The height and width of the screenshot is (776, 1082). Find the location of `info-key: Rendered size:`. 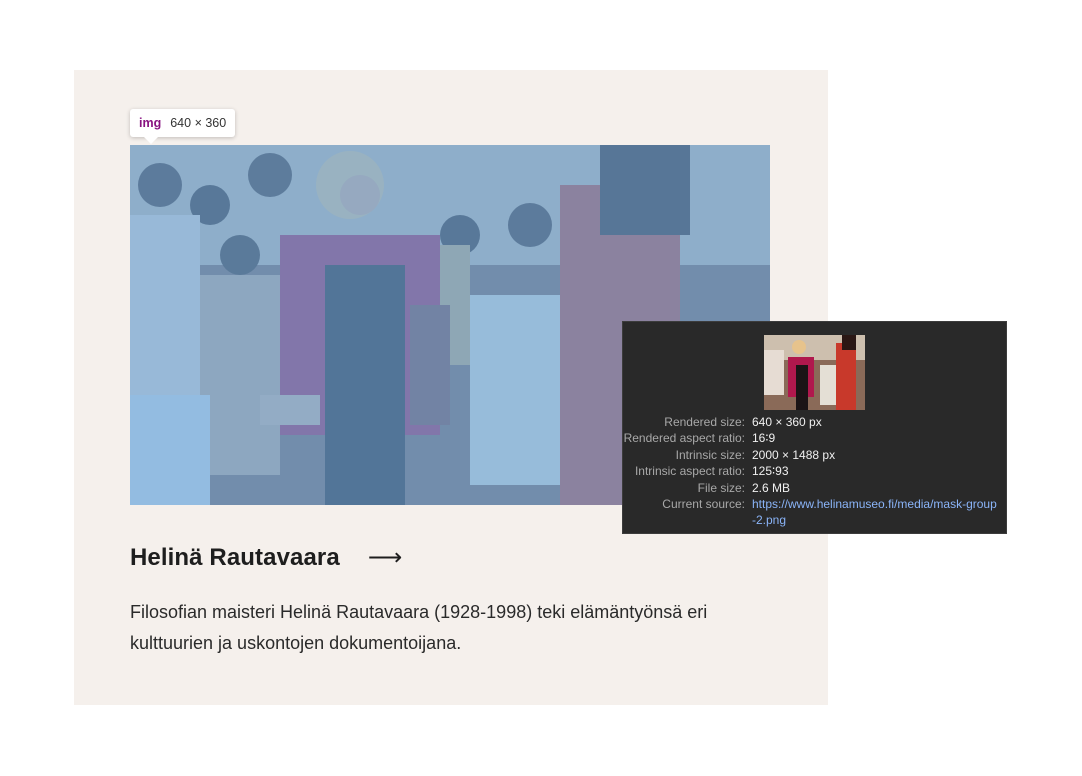

info-key: Rendered size: is located at coordinates (704, 422).